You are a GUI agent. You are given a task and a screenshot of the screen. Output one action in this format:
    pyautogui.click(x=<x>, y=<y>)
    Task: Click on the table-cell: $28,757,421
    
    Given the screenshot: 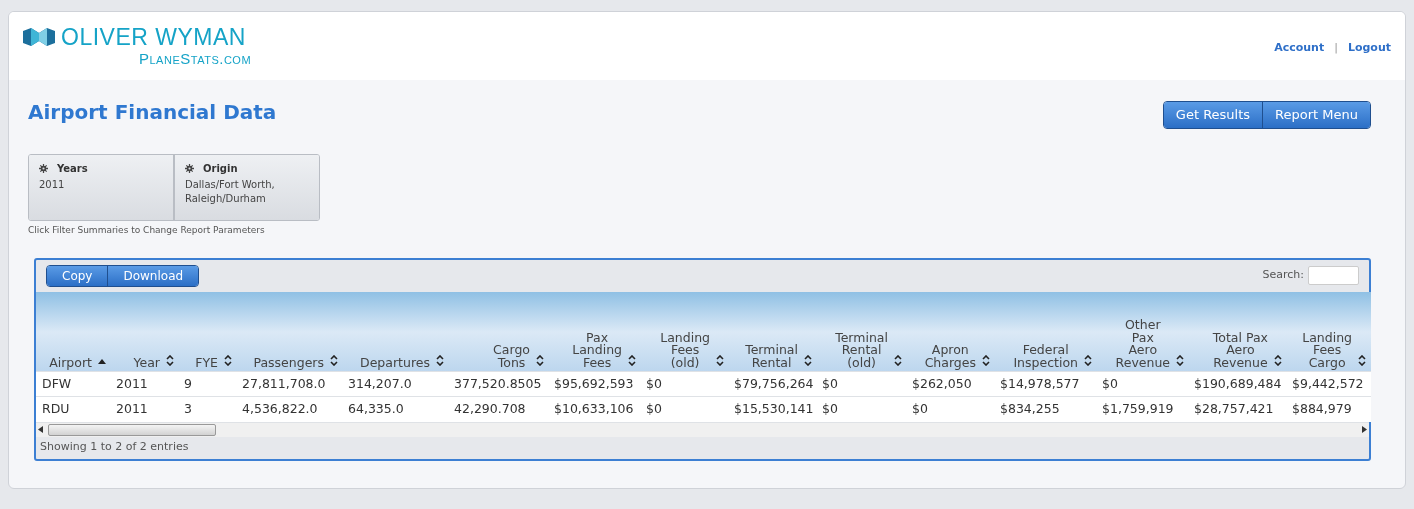 What is the action you would take?
    pyautogui.click(x=1237, y=409)
    